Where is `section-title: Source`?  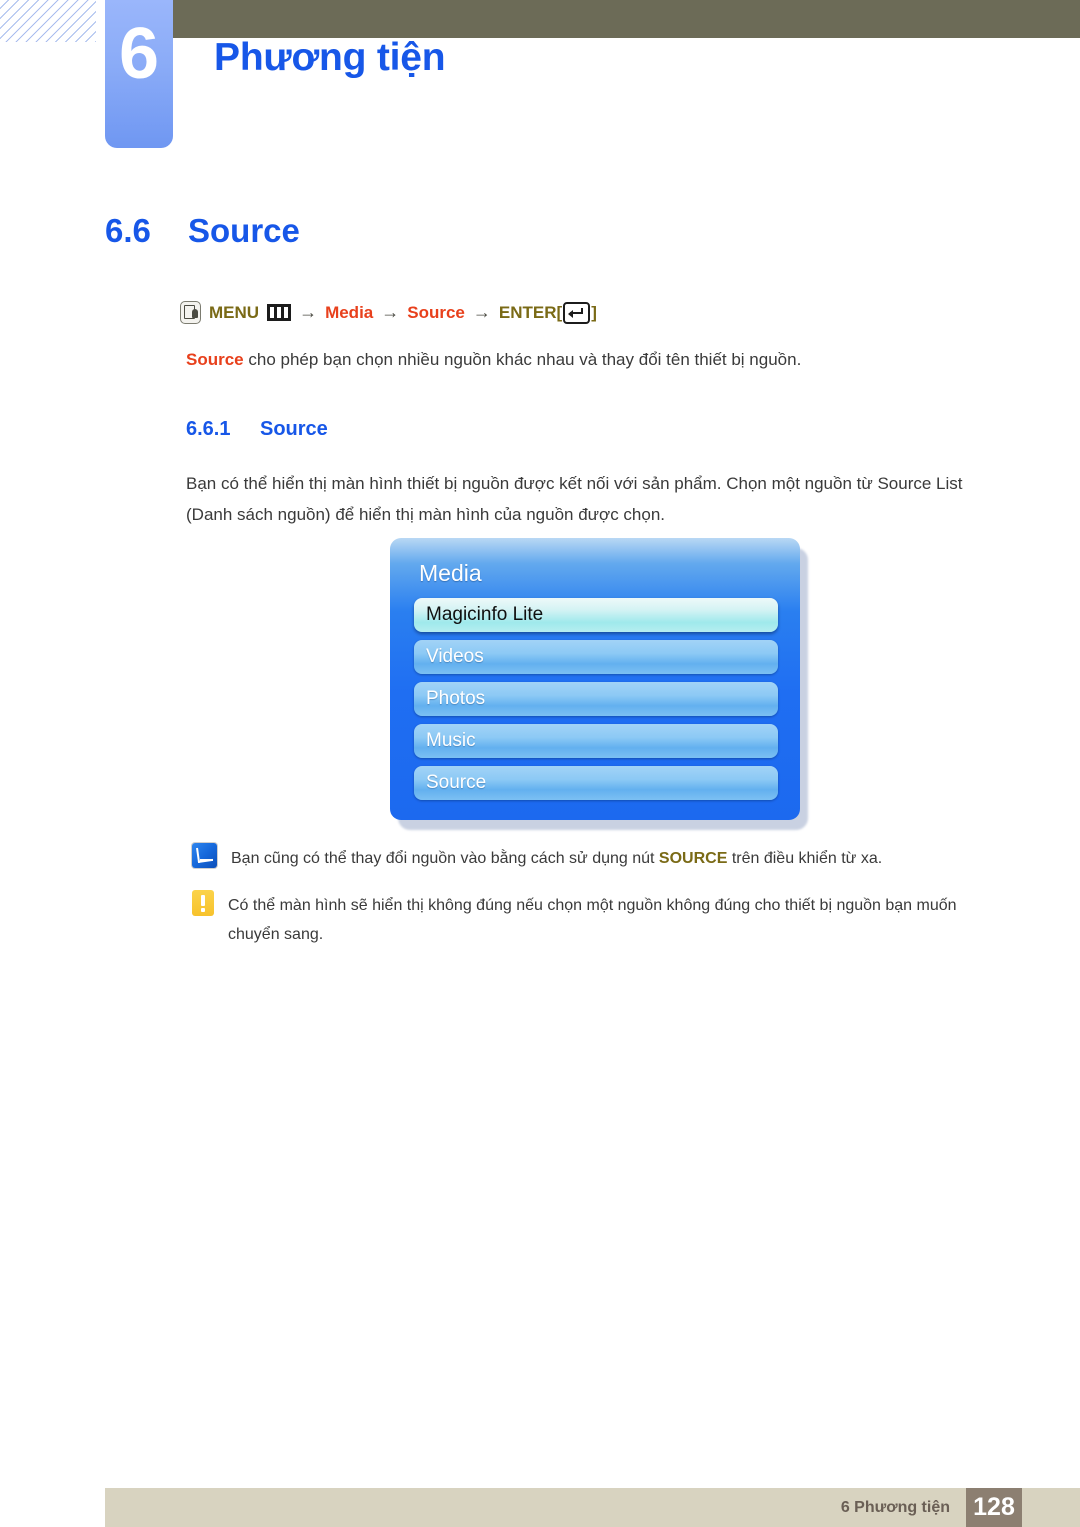 section-title: Source is located at coordinates (244, 230).